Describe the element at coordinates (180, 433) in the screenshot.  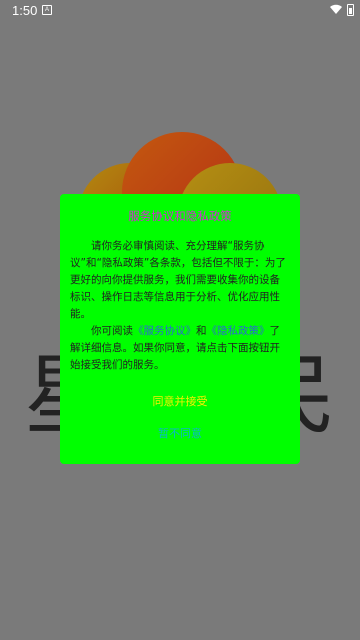
I see `disagree-button: 暂不同意` at that location.